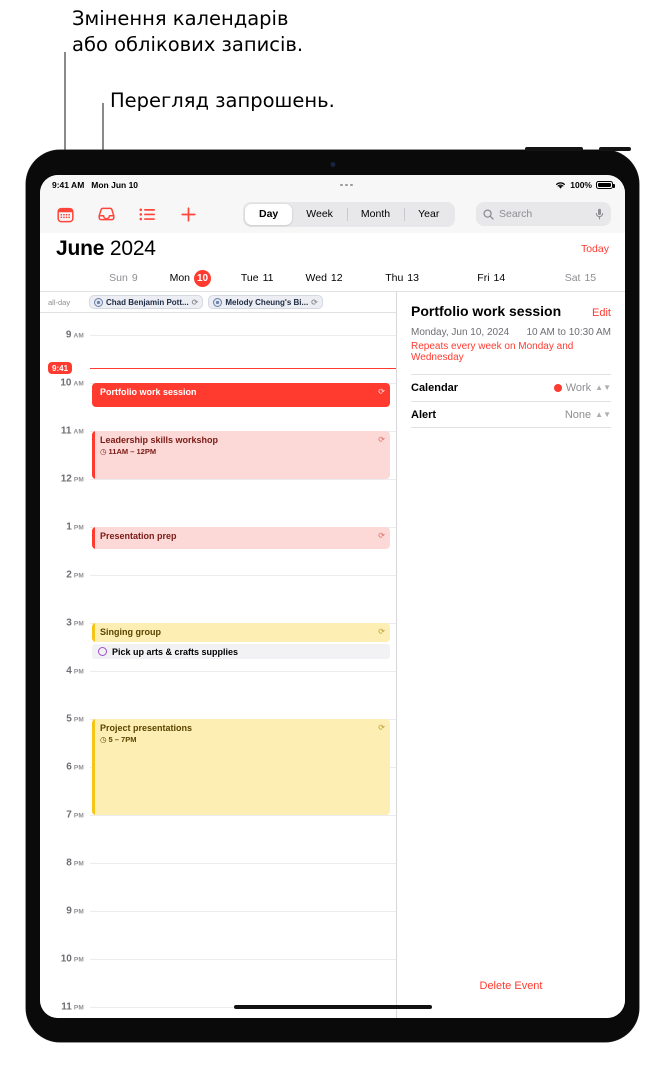 This screenshot has width=665, height=1067. Describe the element at coordinates (413, 278) in the screenshot. I see `day-number: 13` at that location.